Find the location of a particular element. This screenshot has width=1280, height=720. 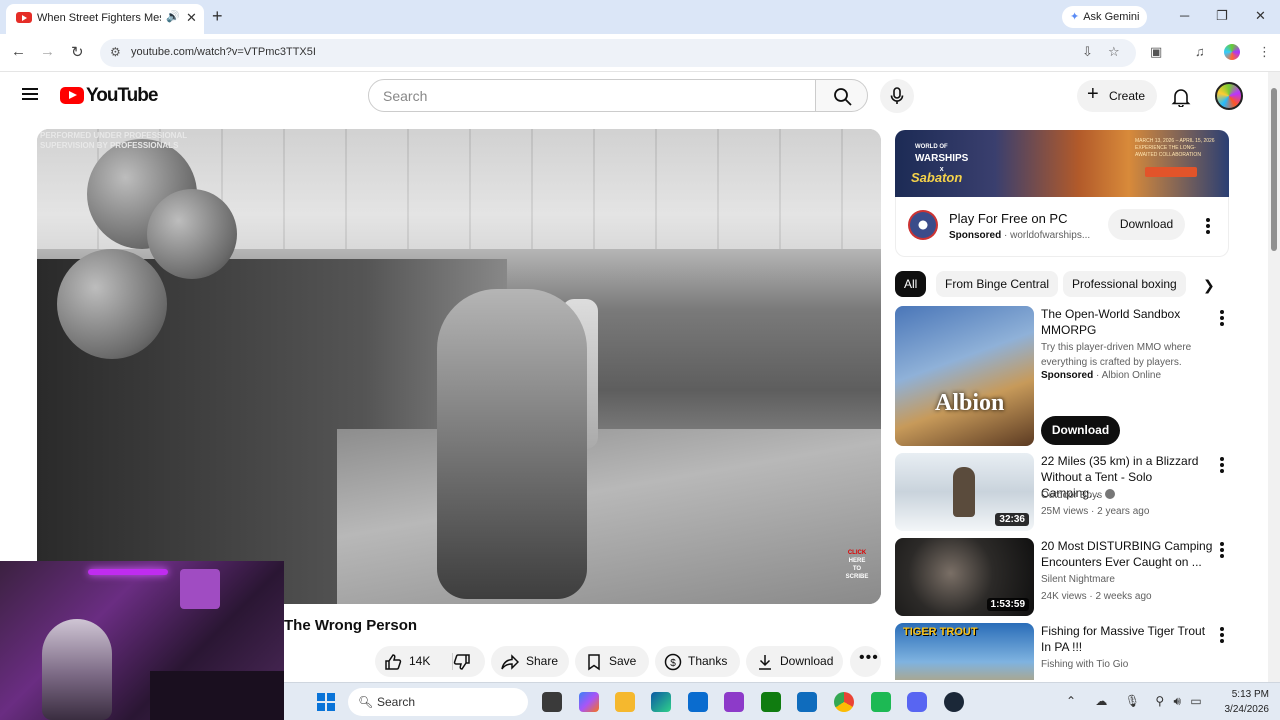

plus-icon: + is located at coordinates (1093, 94).